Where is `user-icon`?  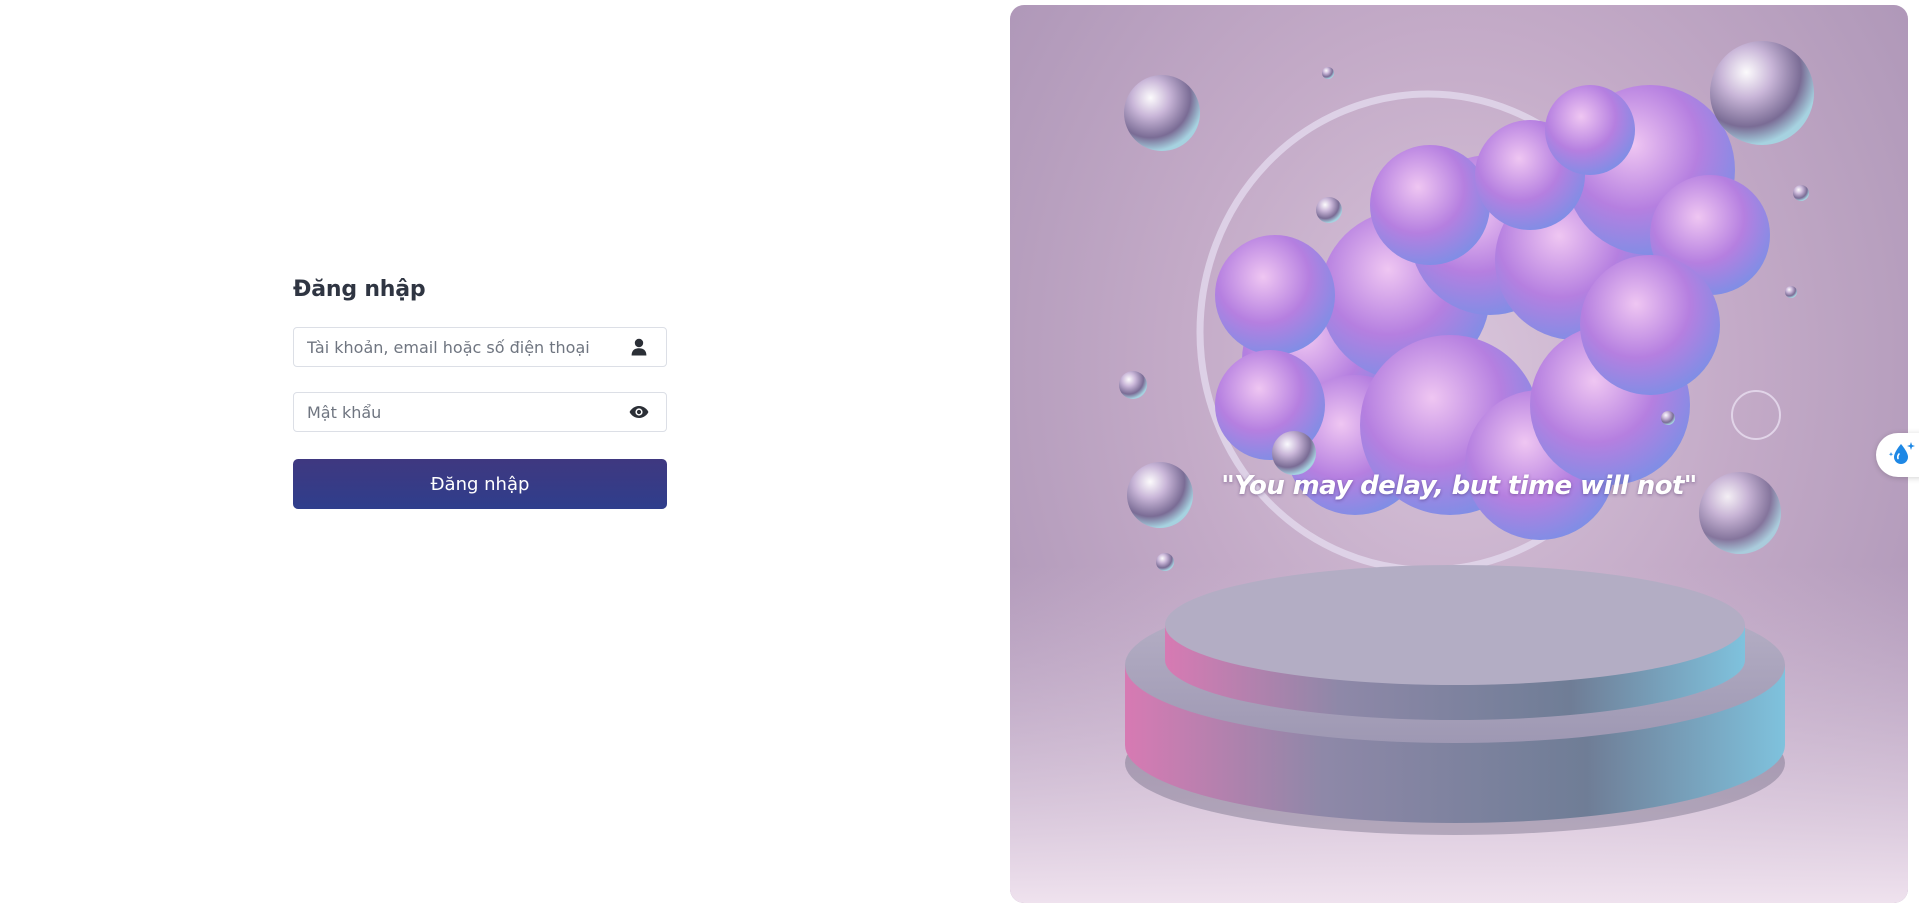
user-icon is located at coordinates (639, 347).